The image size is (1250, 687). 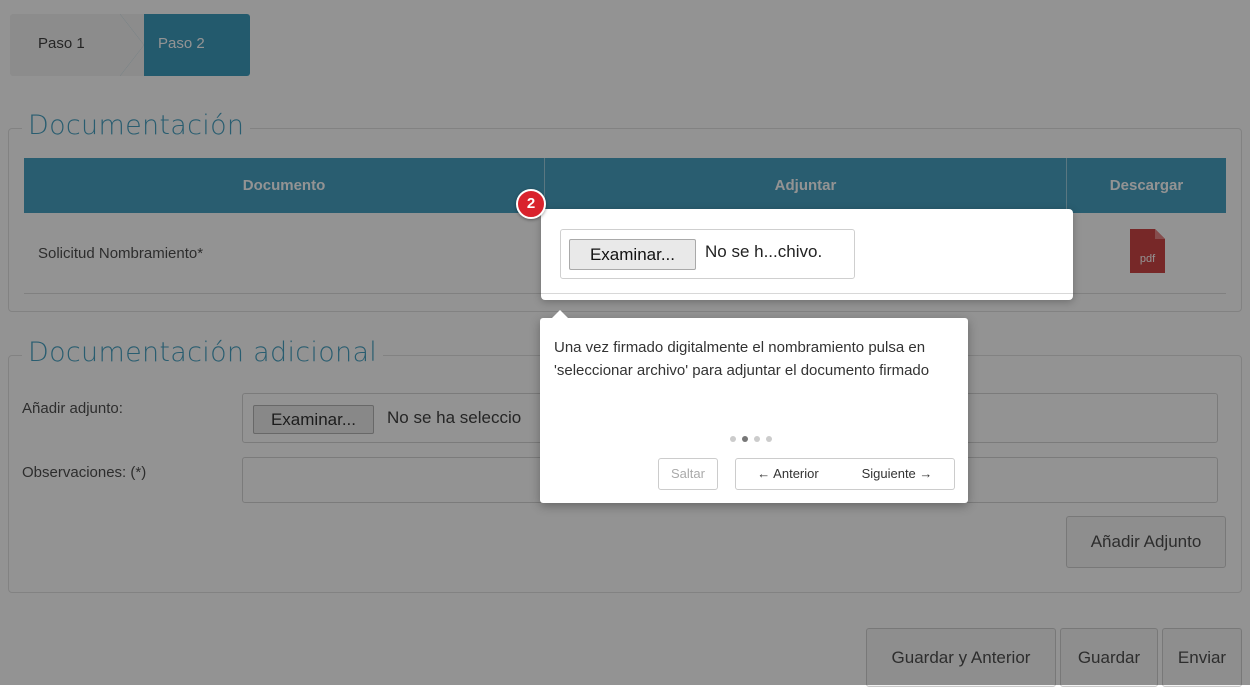 I want to click on step-dot-active, so click(x=745, y=439).